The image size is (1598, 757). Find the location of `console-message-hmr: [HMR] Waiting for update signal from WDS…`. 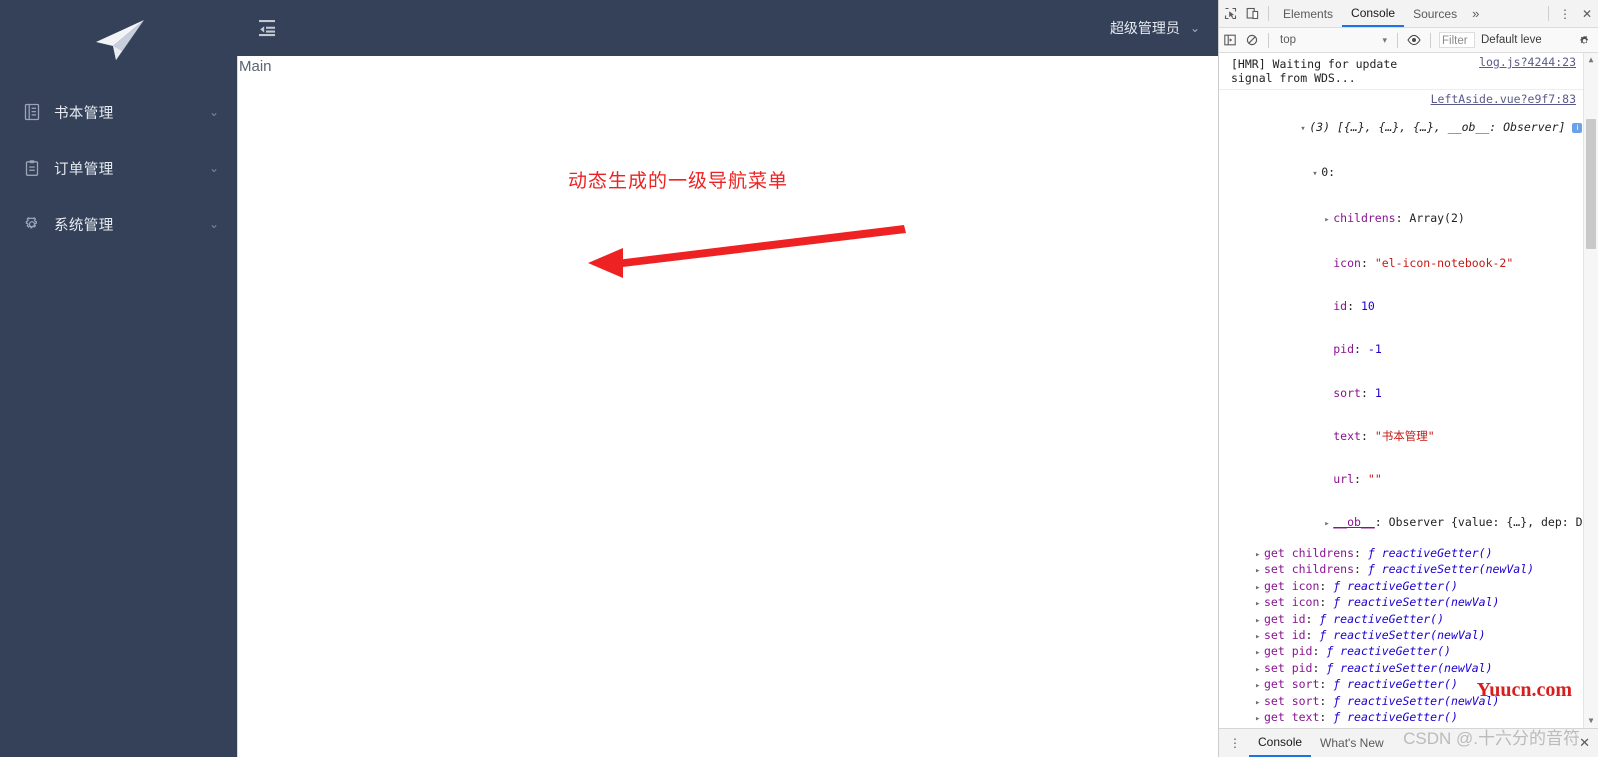

console-message-hmr: [HMR] Waiting for update signal from WDS… is located at coordinates (1408, 71).